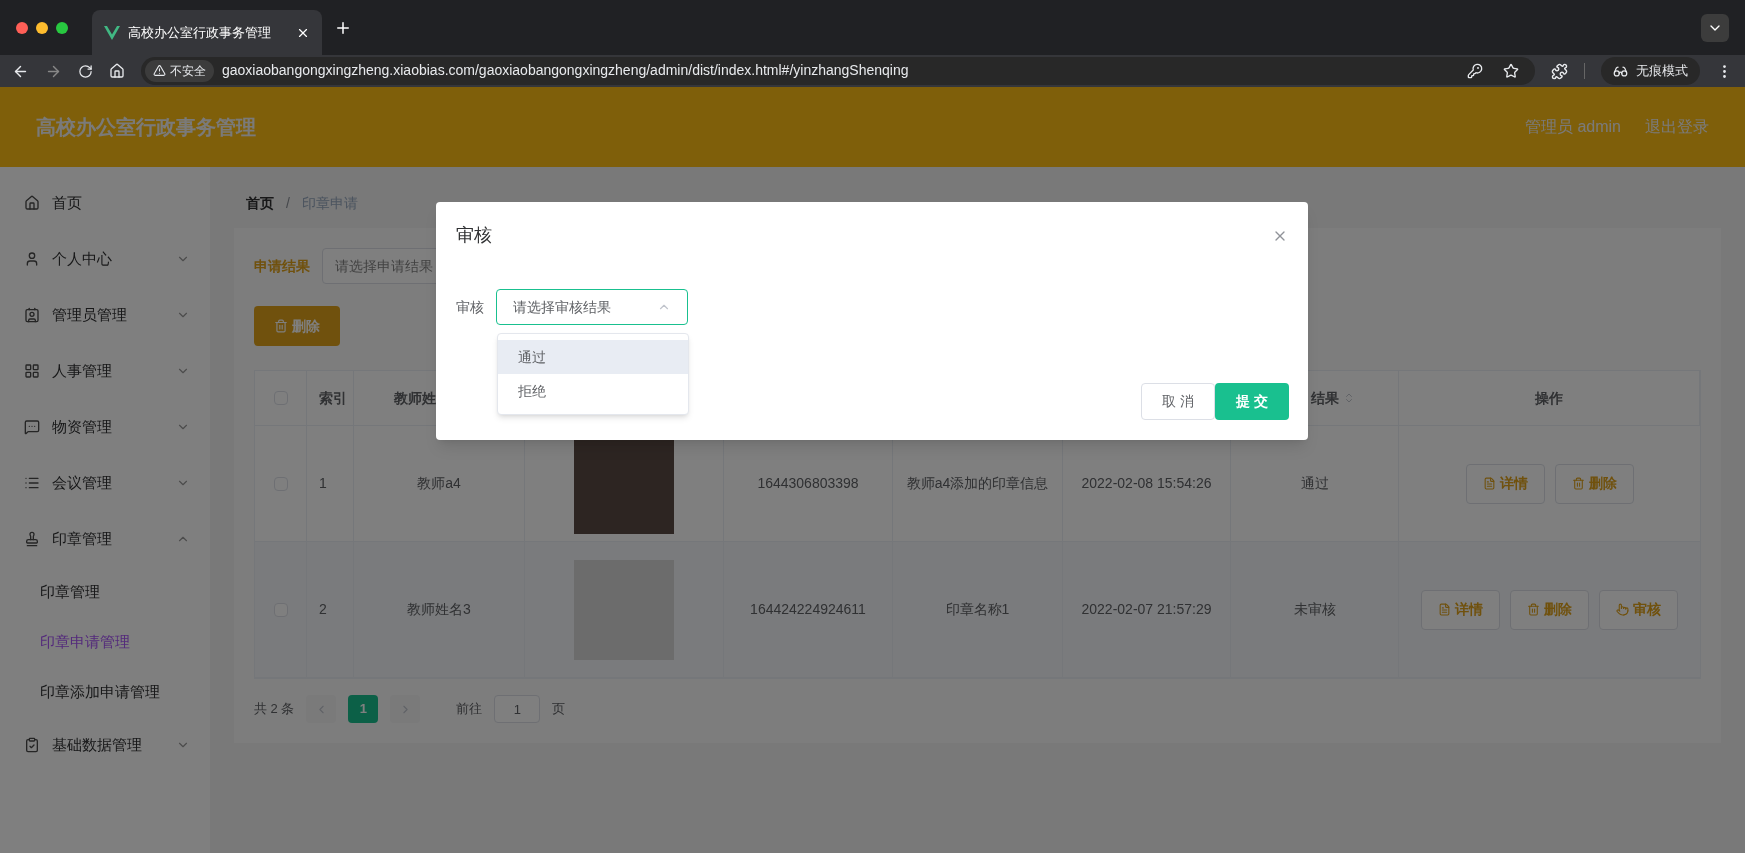  I want to click on id-card-icon, so click(32, 315).